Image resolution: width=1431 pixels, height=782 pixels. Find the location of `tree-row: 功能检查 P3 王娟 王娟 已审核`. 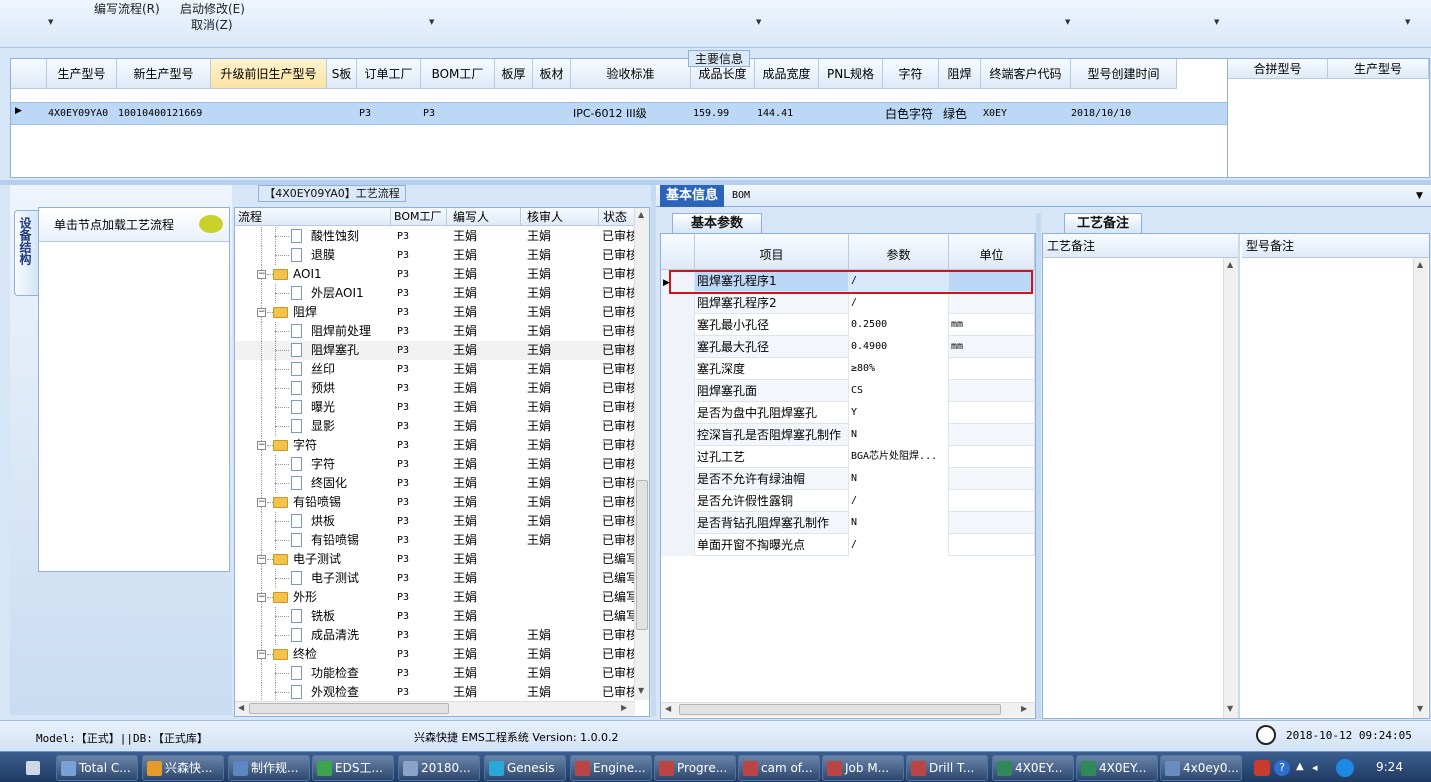

tree-row: 功能检查 P3 王娟 王娟 已审核 is located at coordinates (435, 673).